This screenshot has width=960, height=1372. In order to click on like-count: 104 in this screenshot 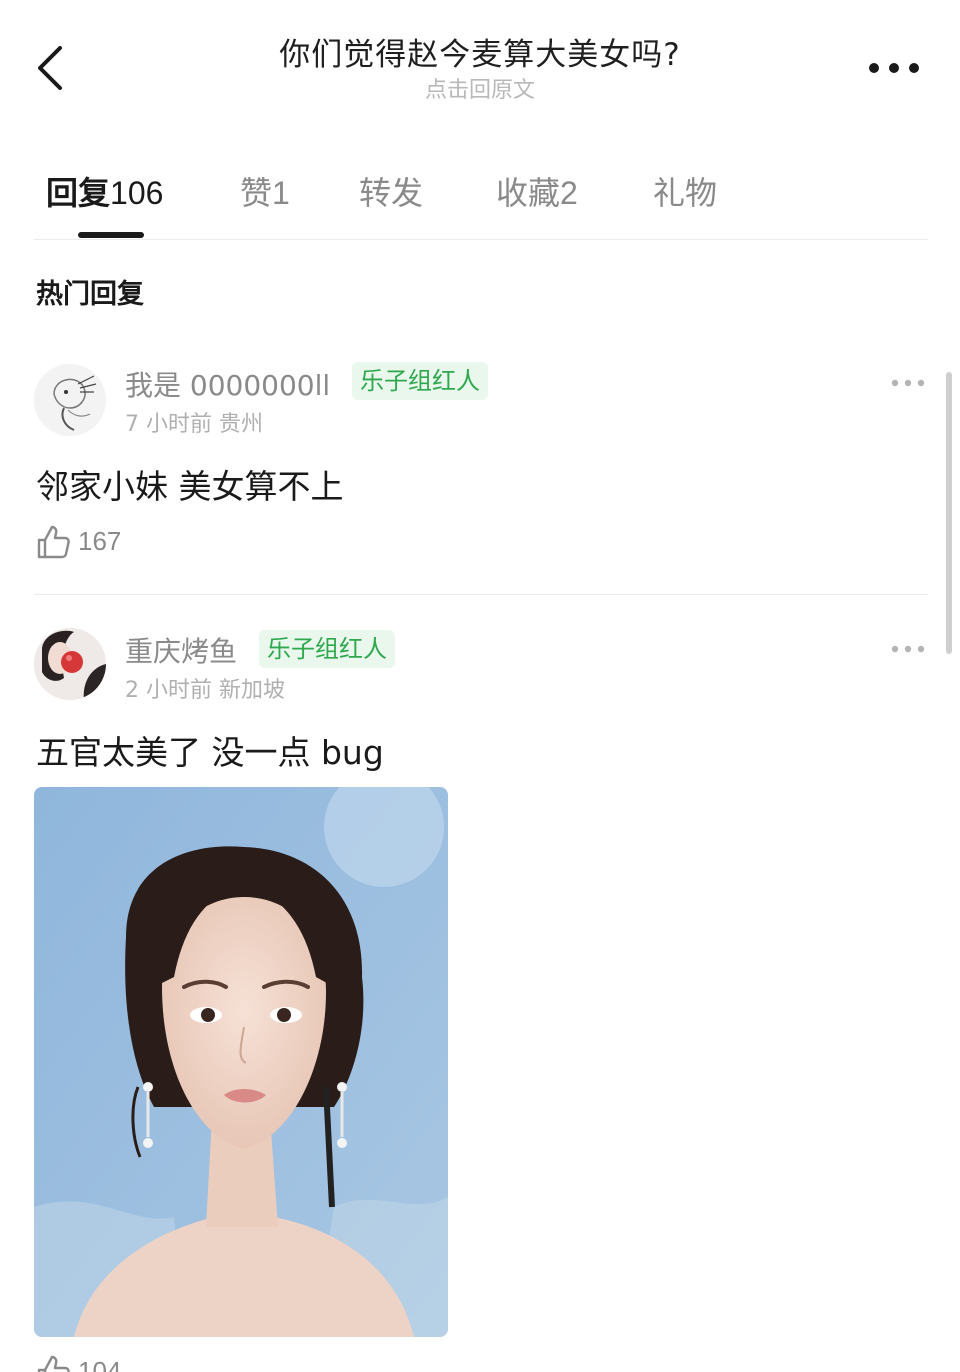, I will do `click(100, 1364)`.